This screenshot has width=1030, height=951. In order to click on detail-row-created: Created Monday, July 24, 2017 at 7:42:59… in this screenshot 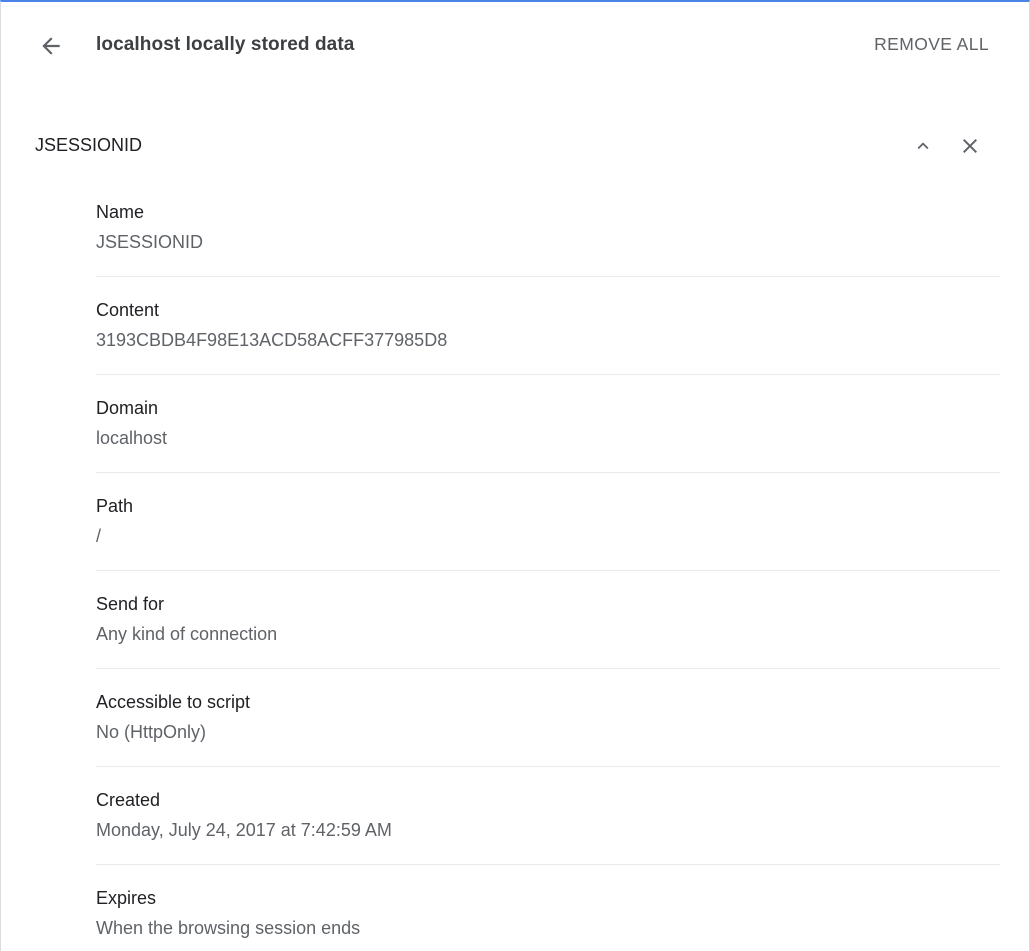, I will do `click(548, 816)`.